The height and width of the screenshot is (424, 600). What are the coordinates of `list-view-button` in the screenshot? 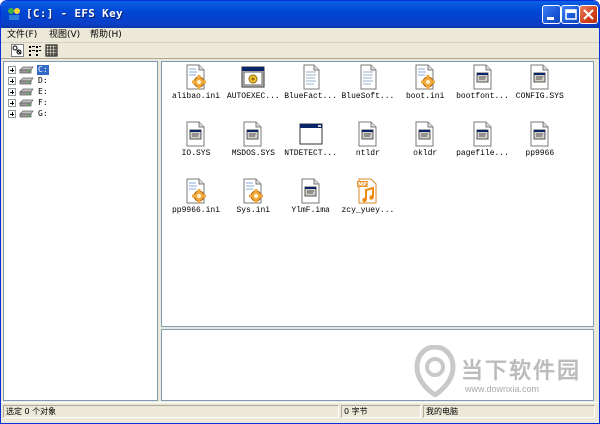 It's located at (34, 50).